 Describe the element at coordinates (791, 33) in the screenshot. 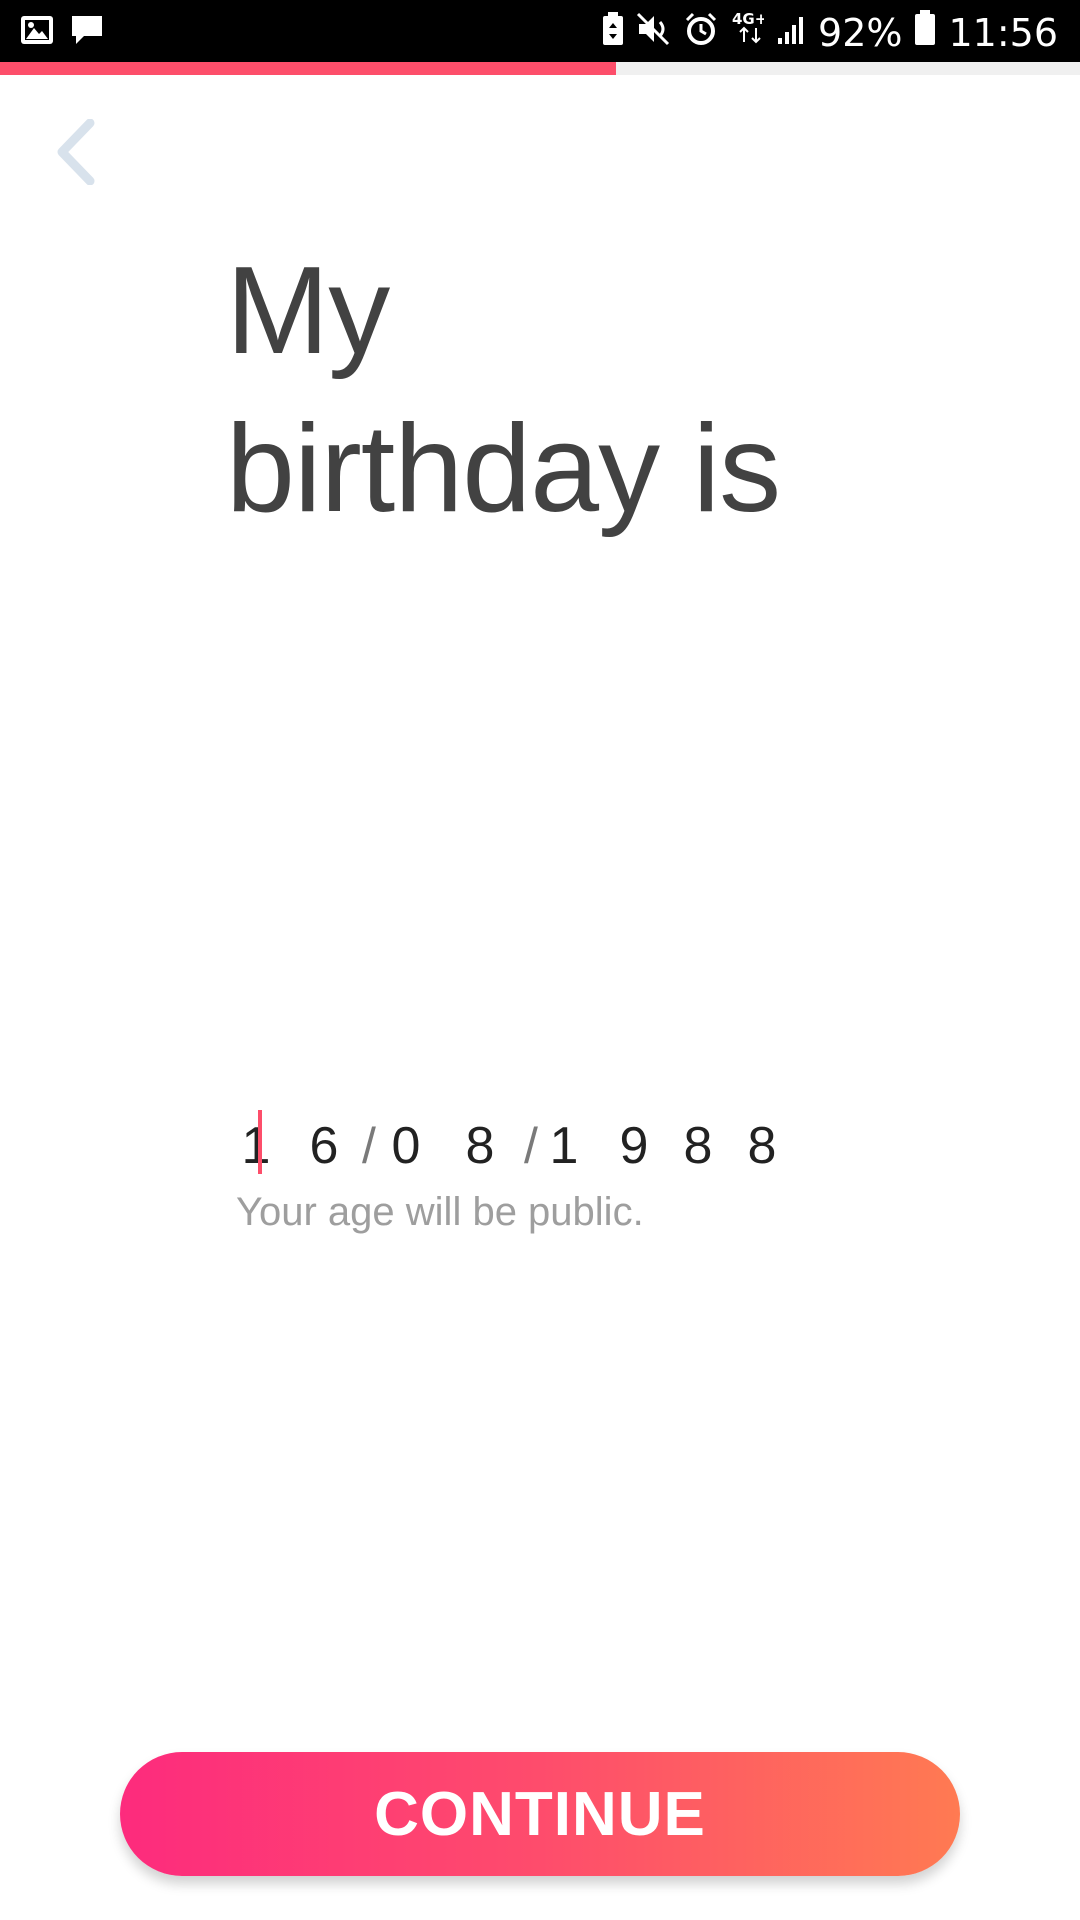

I see `signal-icon` at that location.